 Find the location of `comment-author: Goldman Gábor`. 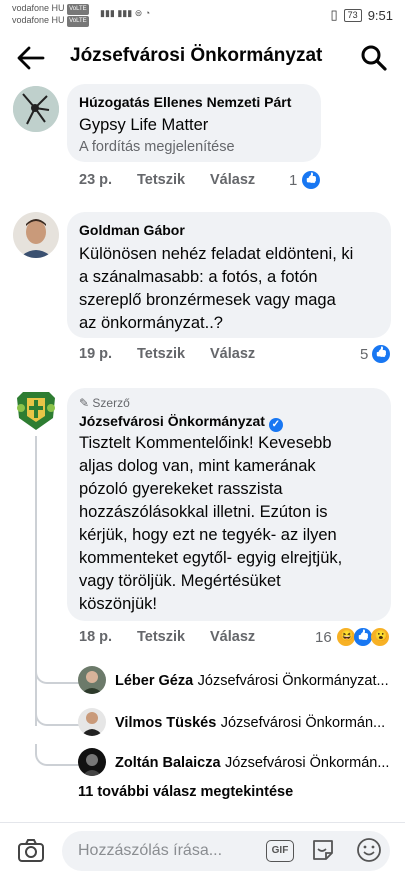

comment-author: Goldman Gábor is located at coordinates (132, 230).